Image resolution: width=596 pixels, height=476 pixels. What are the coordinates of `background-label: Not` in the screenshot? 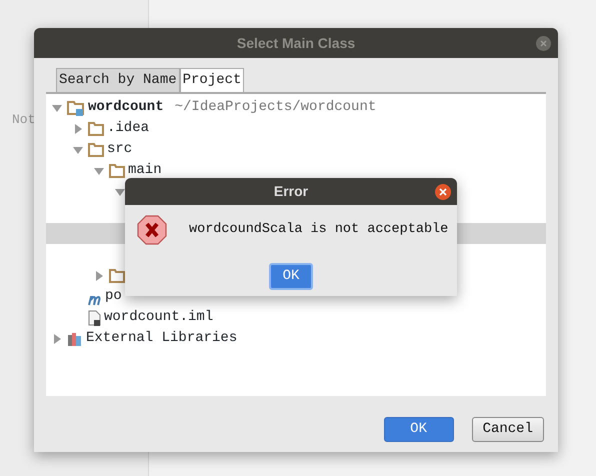 It's located at (24, 120).